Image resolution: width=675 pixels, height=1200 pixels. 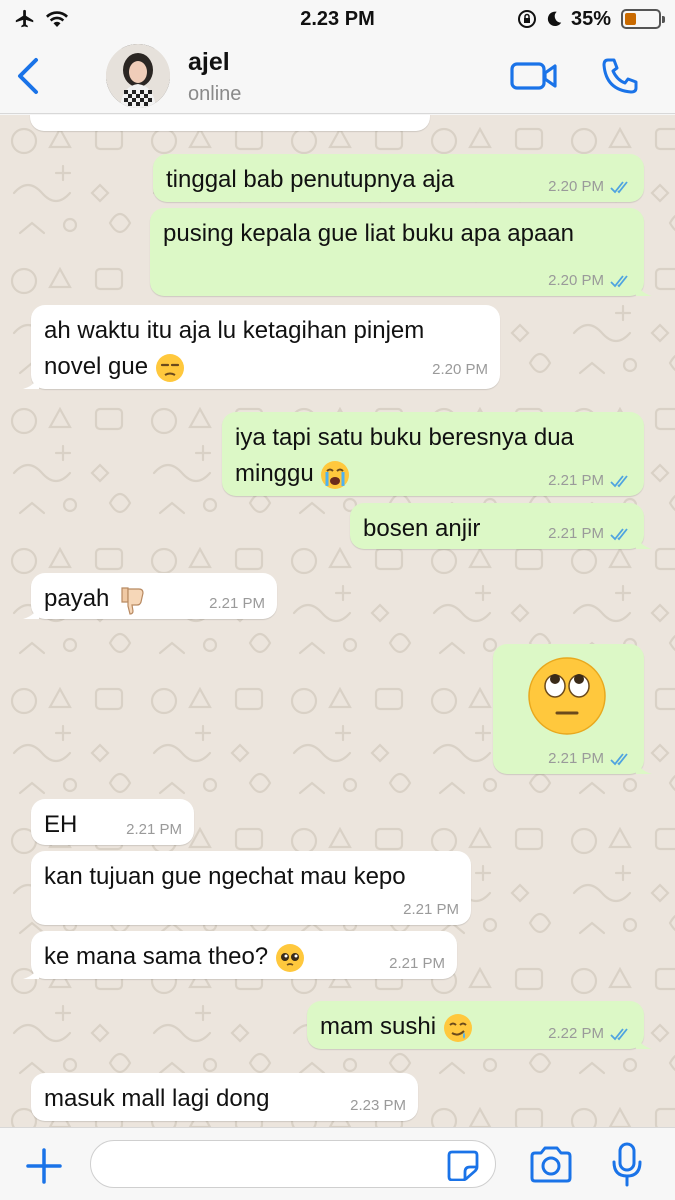 I want to click on message-text: EH, so click(x=61, y=824).